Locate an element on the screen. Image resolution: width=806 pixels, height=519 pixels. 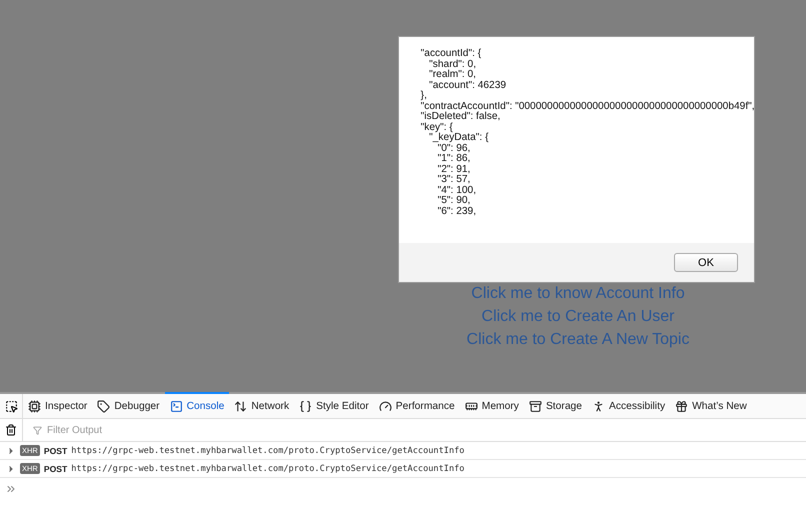
gauge-icon is located at coordinates (385, 406).